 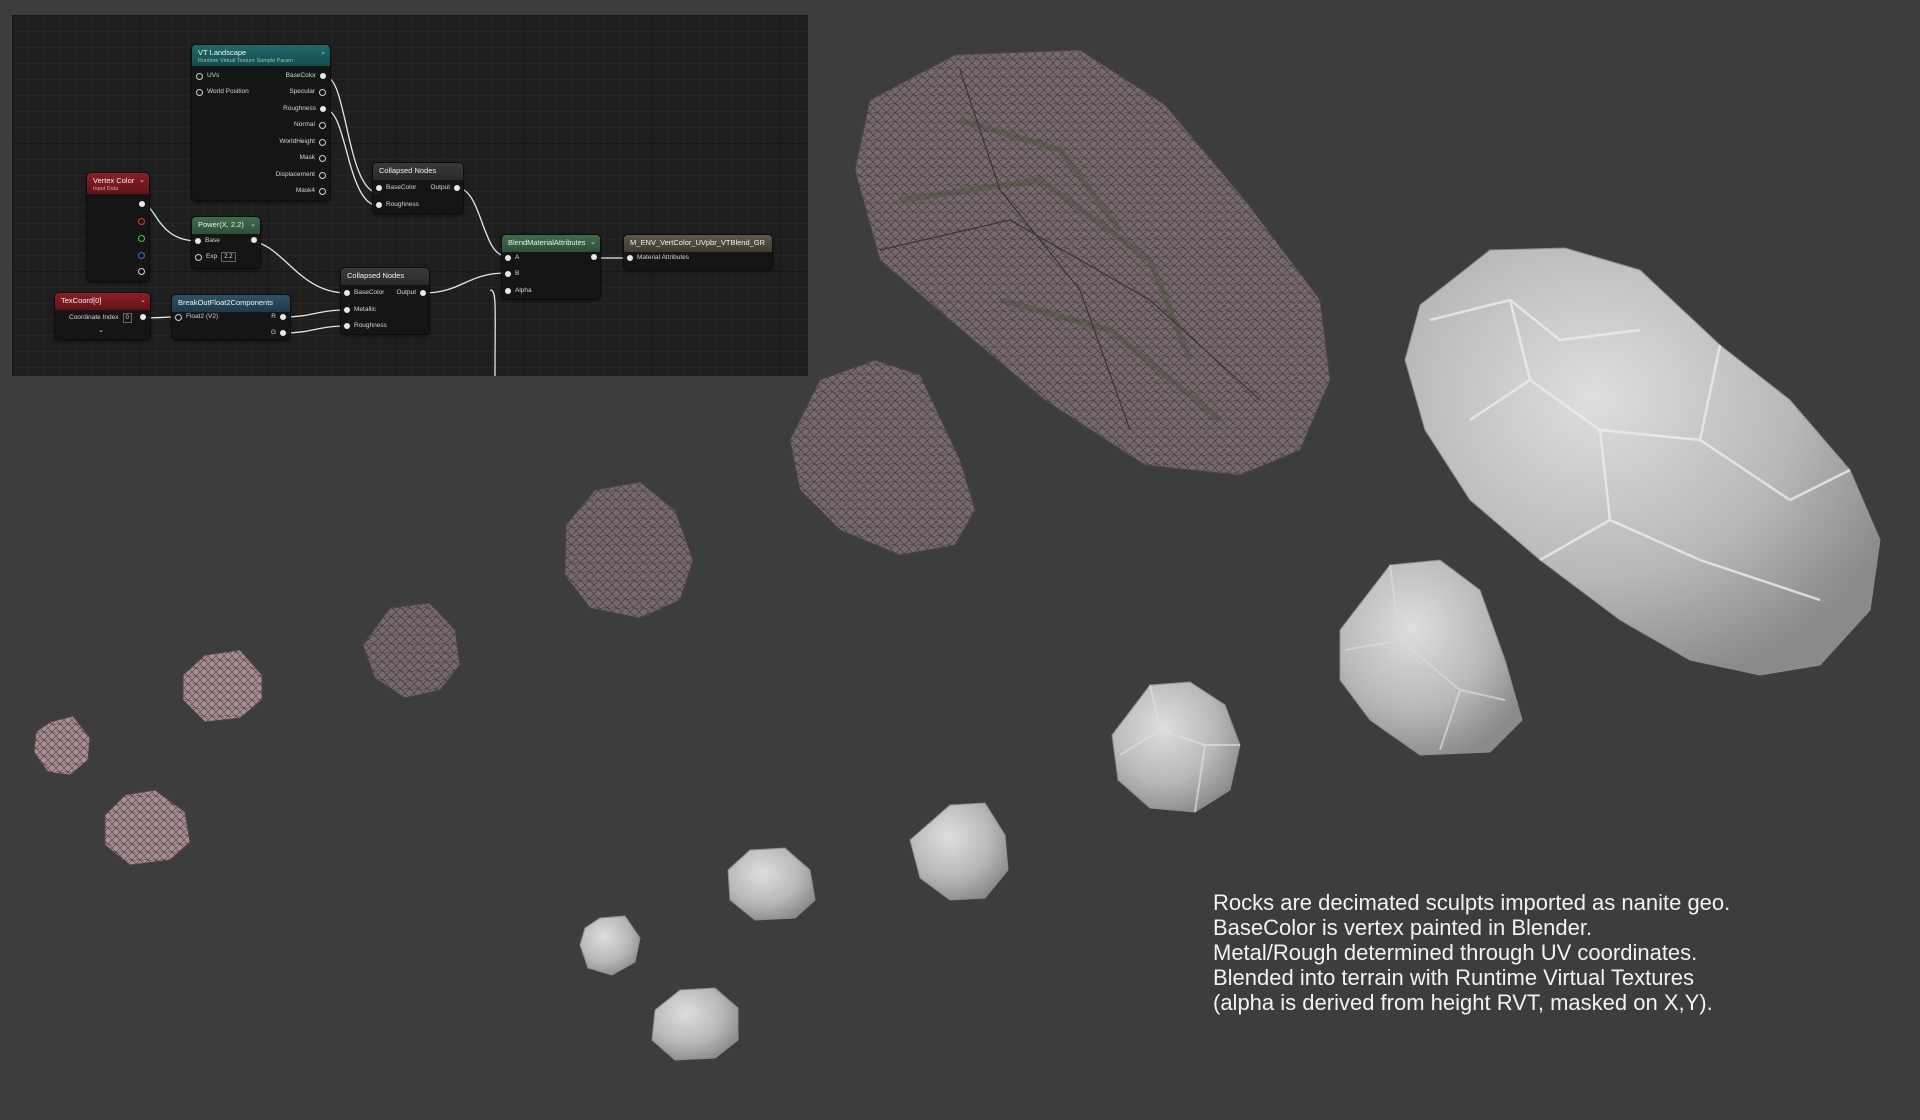 I want to click on output-pin-rgb, so click(x=142, y=205).